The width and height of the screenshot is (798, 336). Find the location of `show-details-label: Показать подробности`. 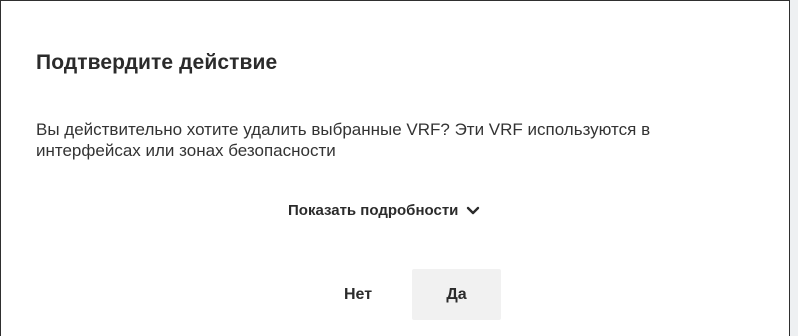

show-details-label: Показать подробности is located at coordinates (373, 210).